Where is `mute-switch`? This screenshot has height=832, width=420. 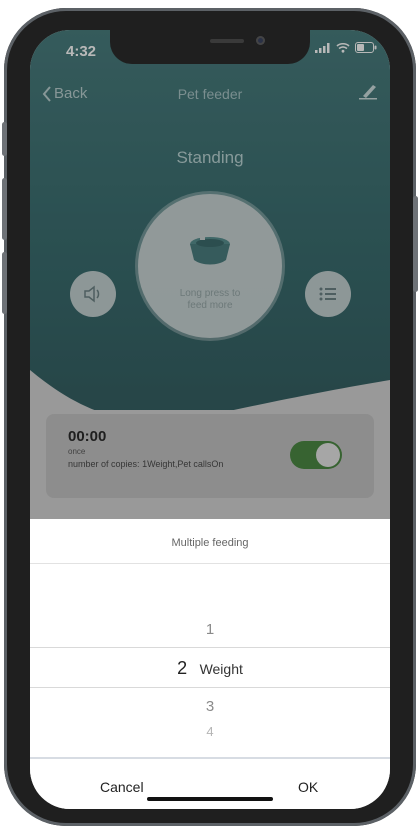
mute-switch is located at coordinates (4, 139).